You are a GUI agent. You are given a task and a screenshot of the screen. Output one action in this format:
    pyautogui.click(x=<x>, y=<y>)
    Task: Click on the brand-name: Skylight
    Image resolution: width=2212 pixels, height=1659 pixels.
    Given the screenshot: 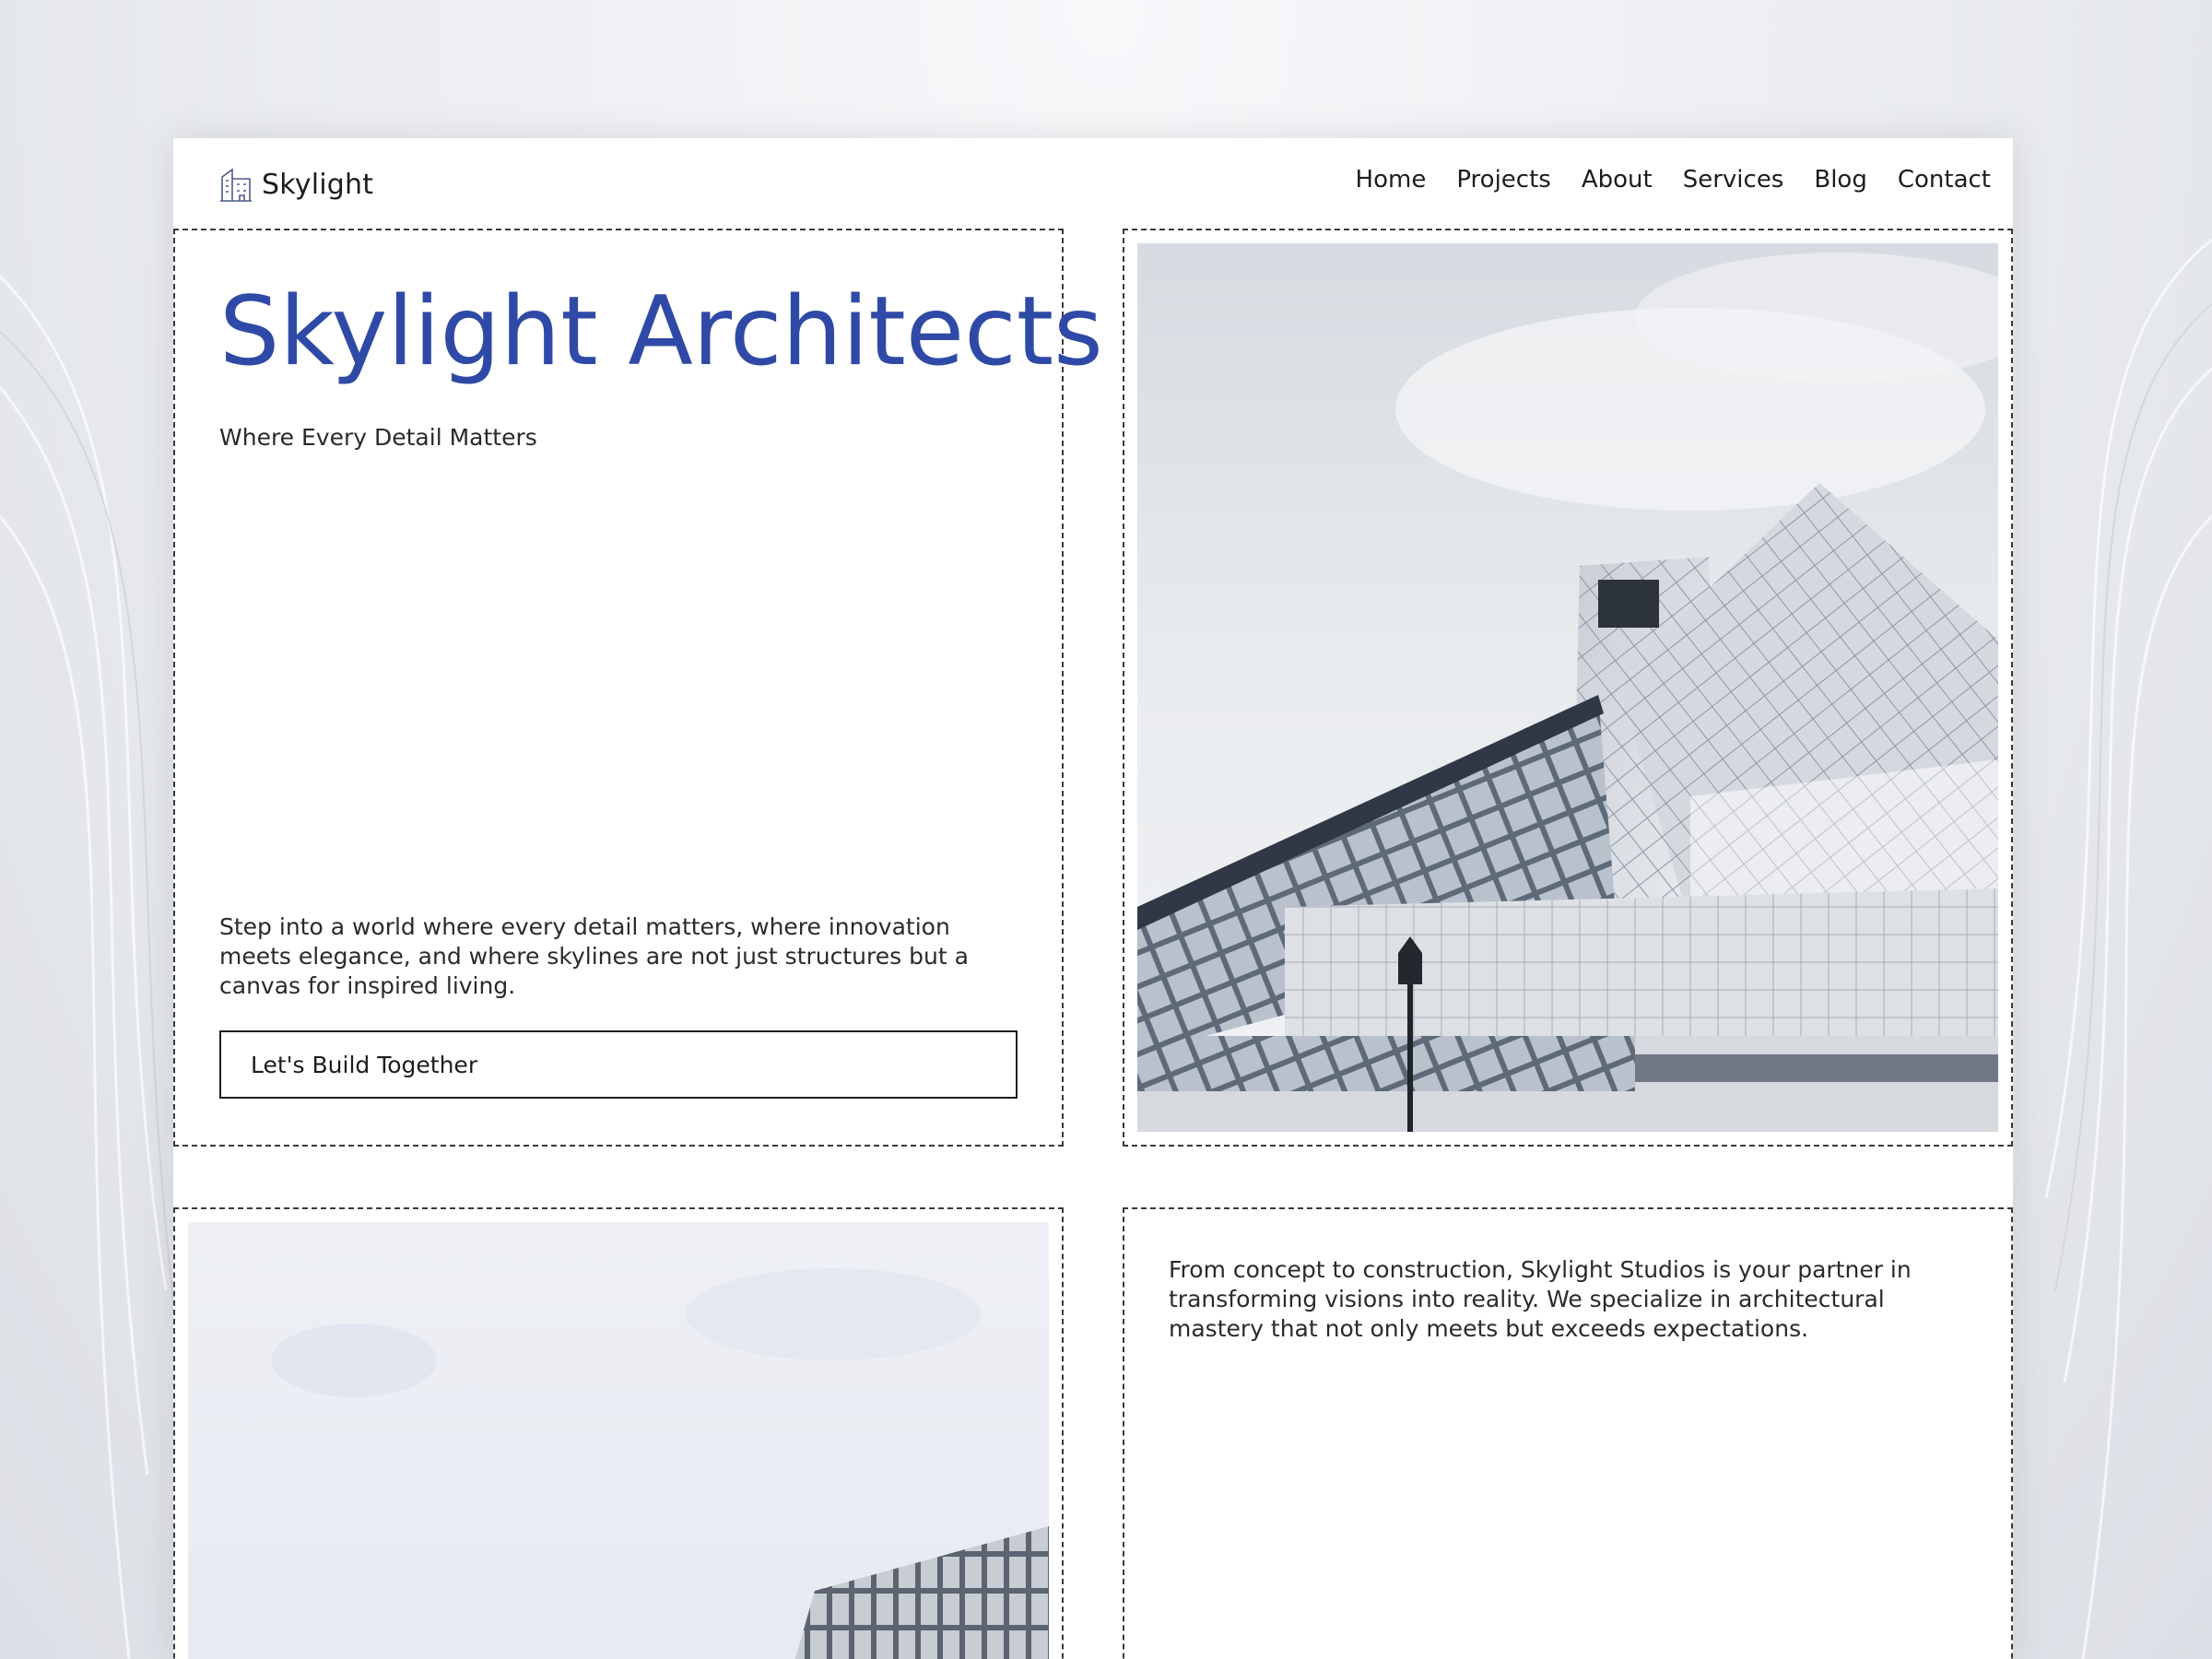 What is the action you would take?
    pyautogui.click(x=318, y=184)
    